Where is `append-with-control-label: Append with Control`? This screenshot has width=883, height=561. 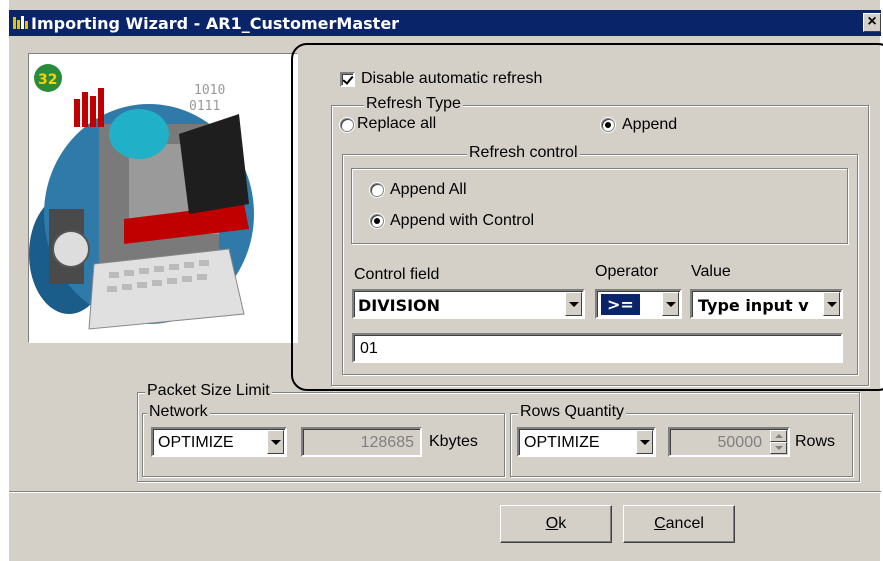 append-with-control-label: Append with Control is located at coordinates (462, 221).